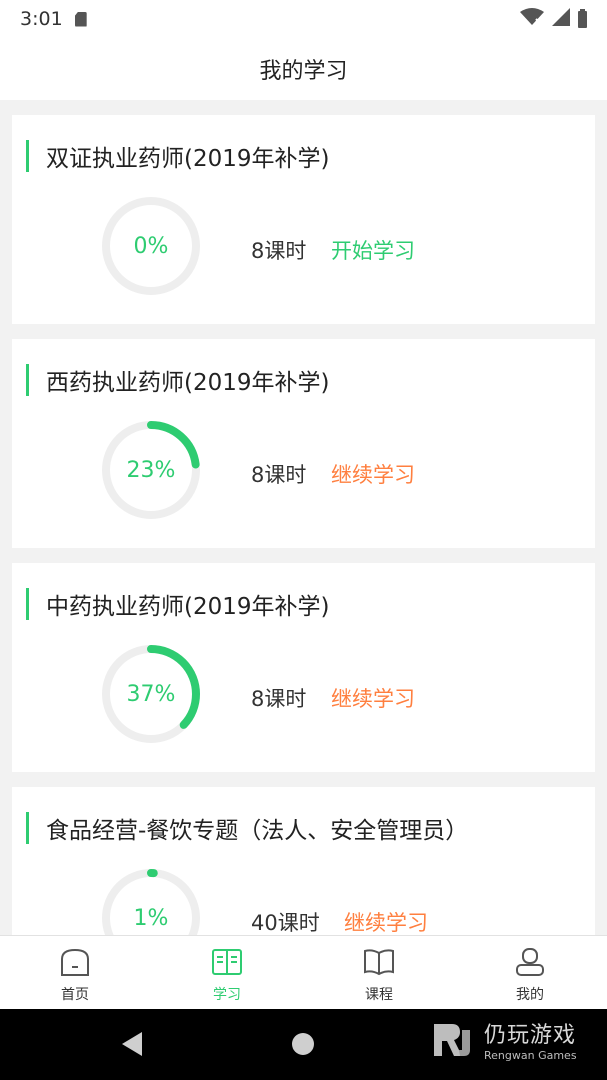  I want to click on tab-label: 我的, so click(530, 995).